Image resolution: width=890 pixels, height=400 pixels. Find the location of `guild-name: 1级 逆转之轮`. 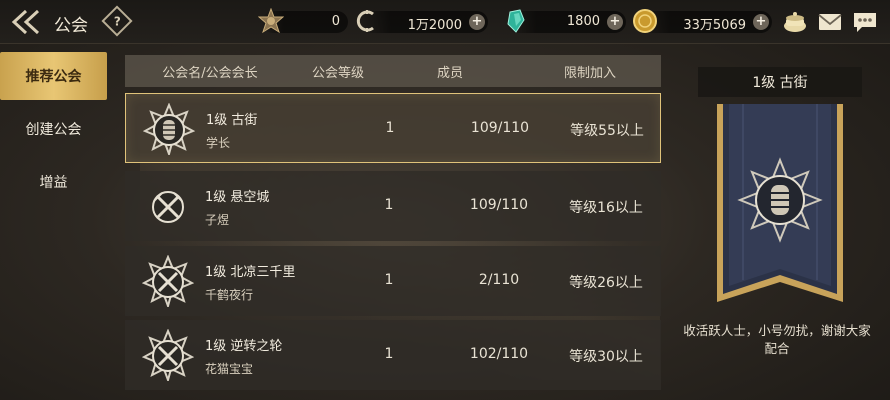

guild-name: 1级 逆转之轮 is located at coordinates (244, 346).